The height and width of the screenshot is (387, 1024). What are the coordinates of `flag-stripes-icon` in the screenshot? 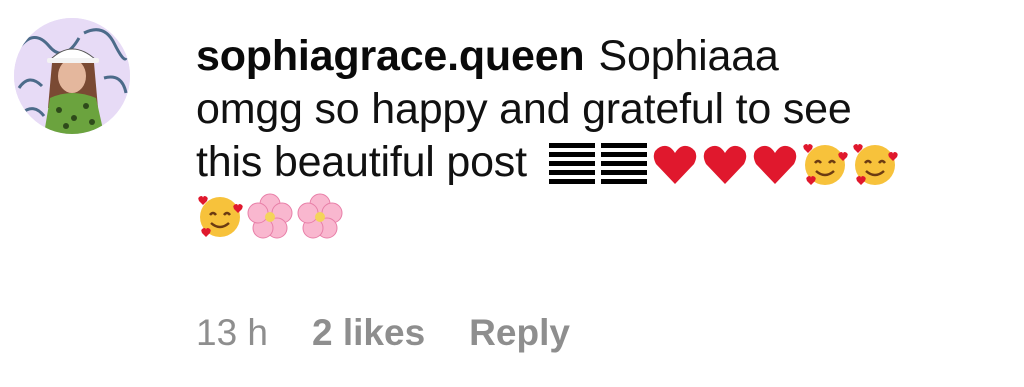 It's located at (598, 165).